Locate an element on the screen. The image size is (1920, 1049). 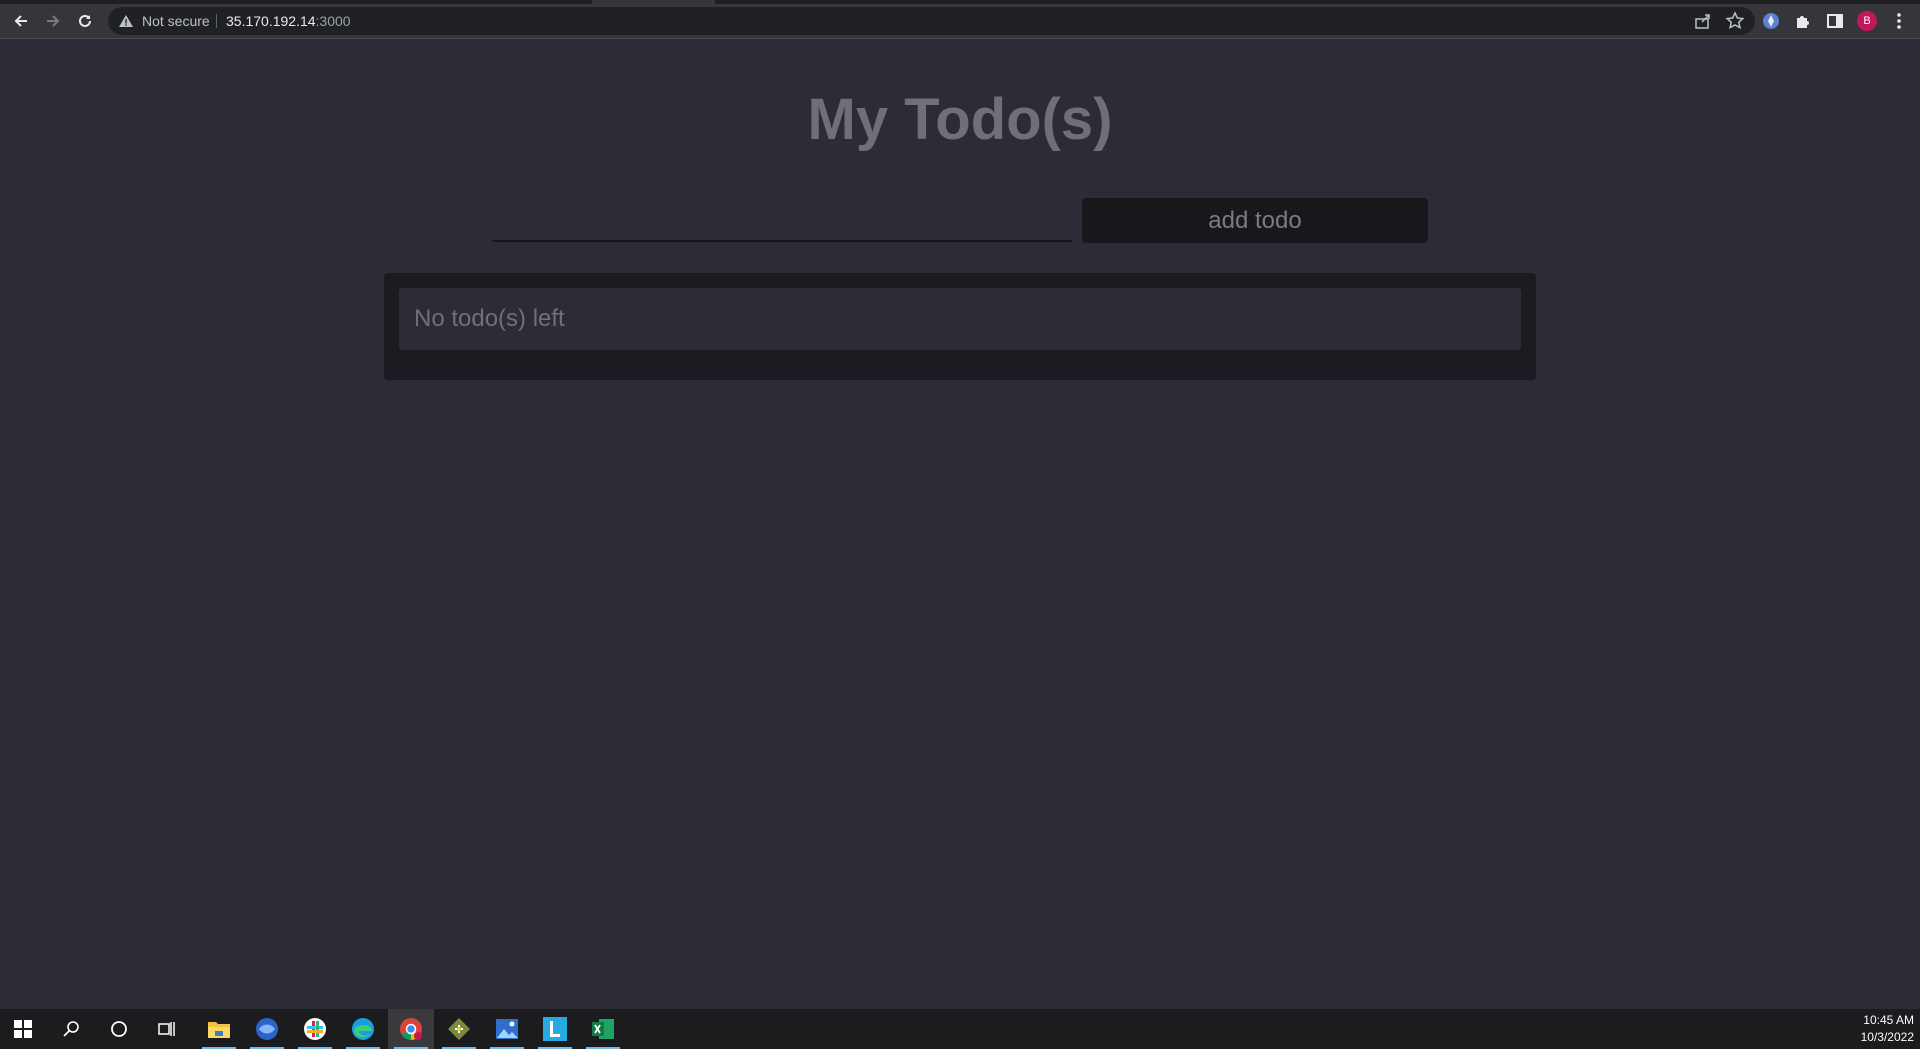
side-panel-icon is located at coordinates (1835, 21).